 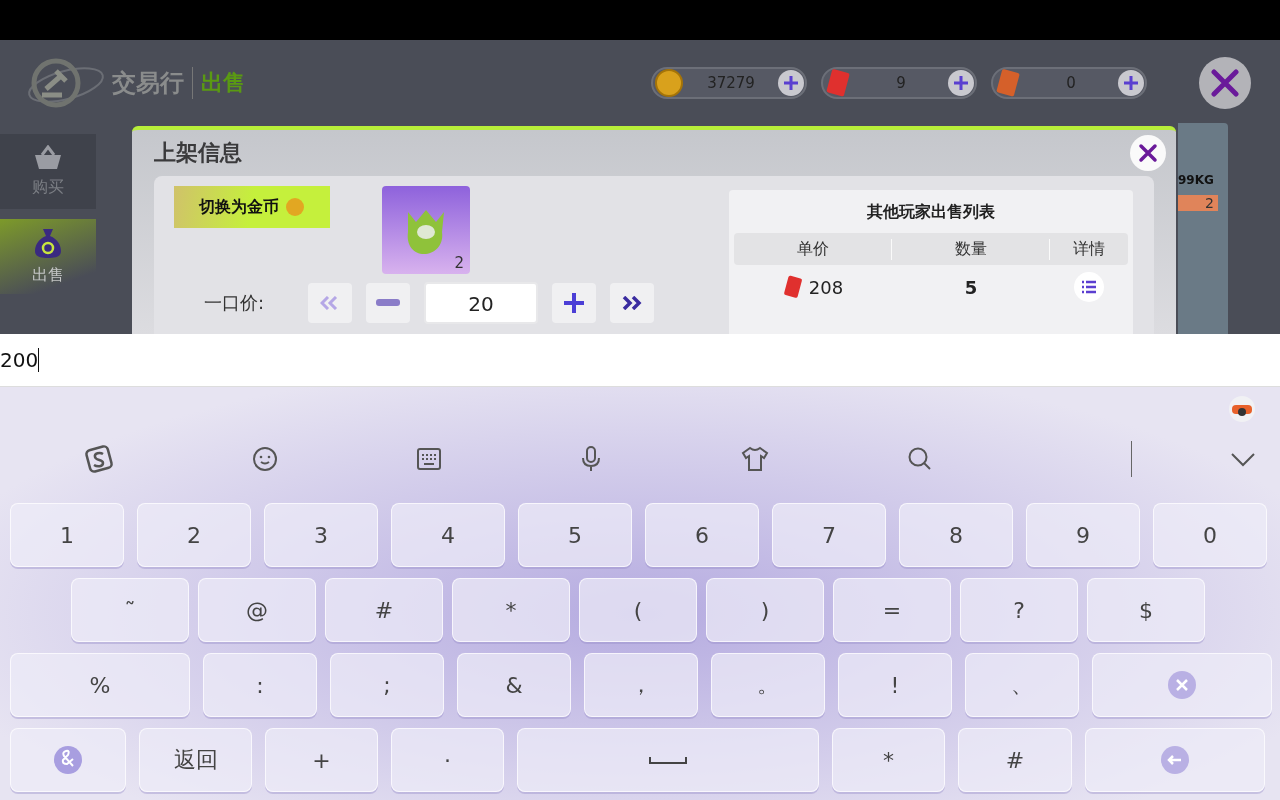 What do you see at coordinates (1089, 249) in the screenshot?
I see `column-header: 详情` at bounding box center [1089, 249].